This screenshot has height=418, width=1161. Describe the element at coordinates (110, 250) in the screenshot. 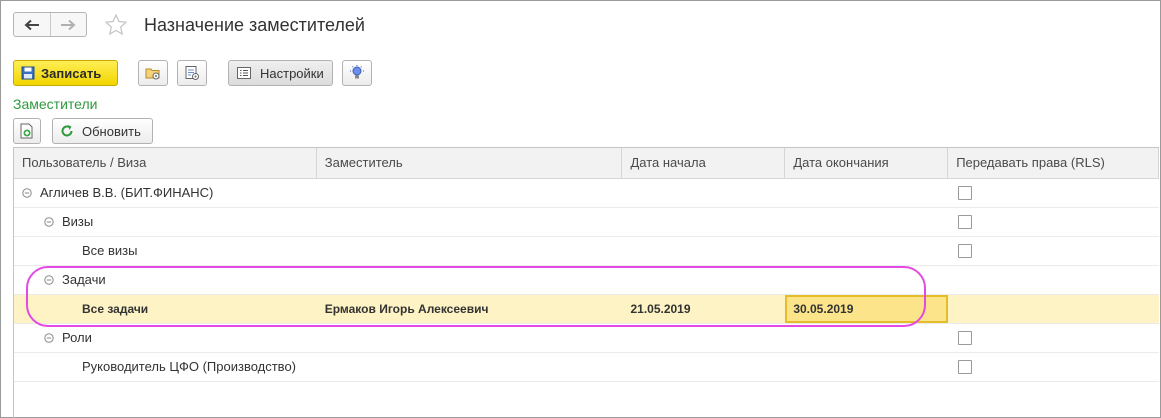

I see `item-name: Все визы` at that location.